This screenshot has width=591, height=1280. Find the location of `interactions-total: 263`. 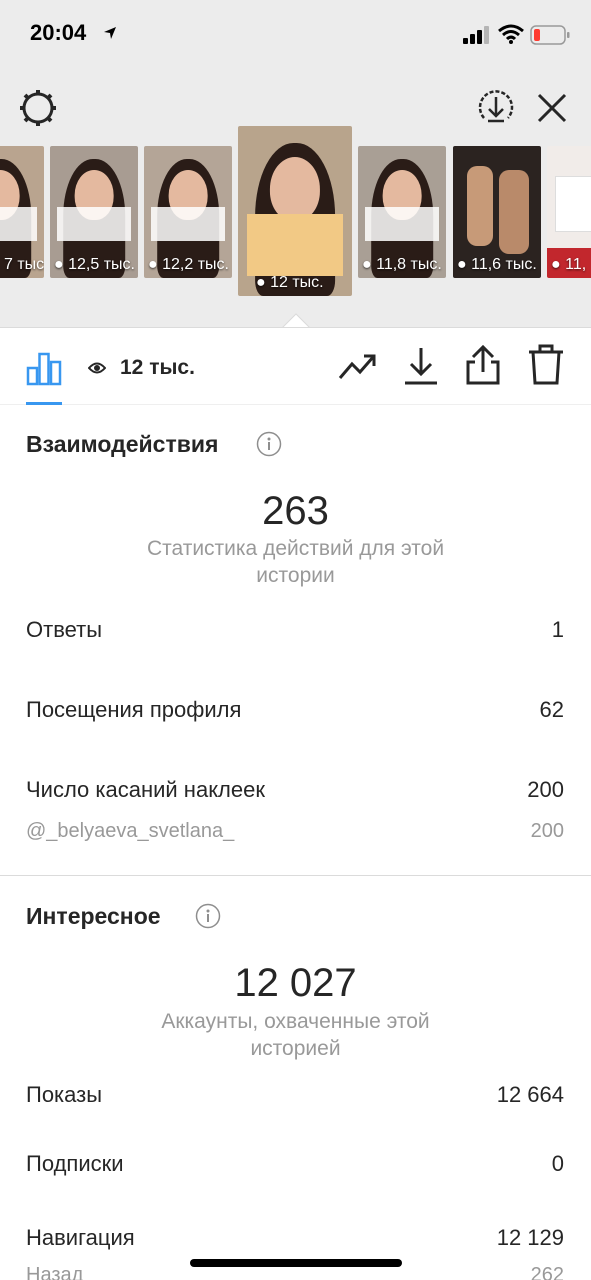

interactions-total: 263 is located at coordinates (295, 511).